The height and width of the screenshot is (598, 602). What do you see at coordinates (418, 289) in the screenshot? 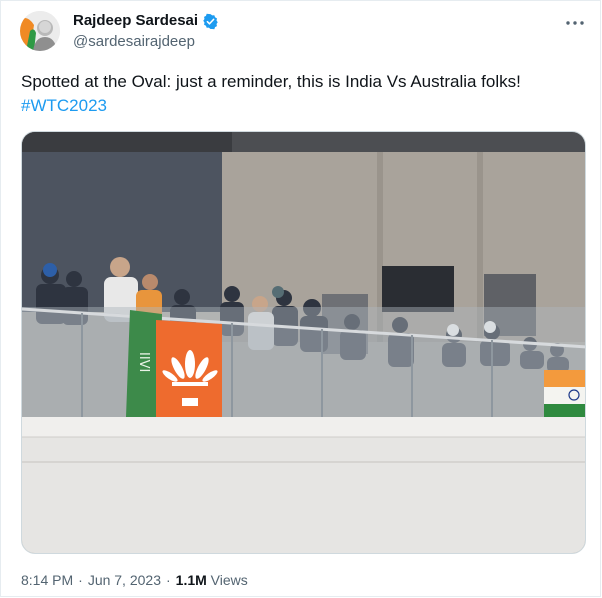
I see `tv-screen` at bounding box center [418, 289].